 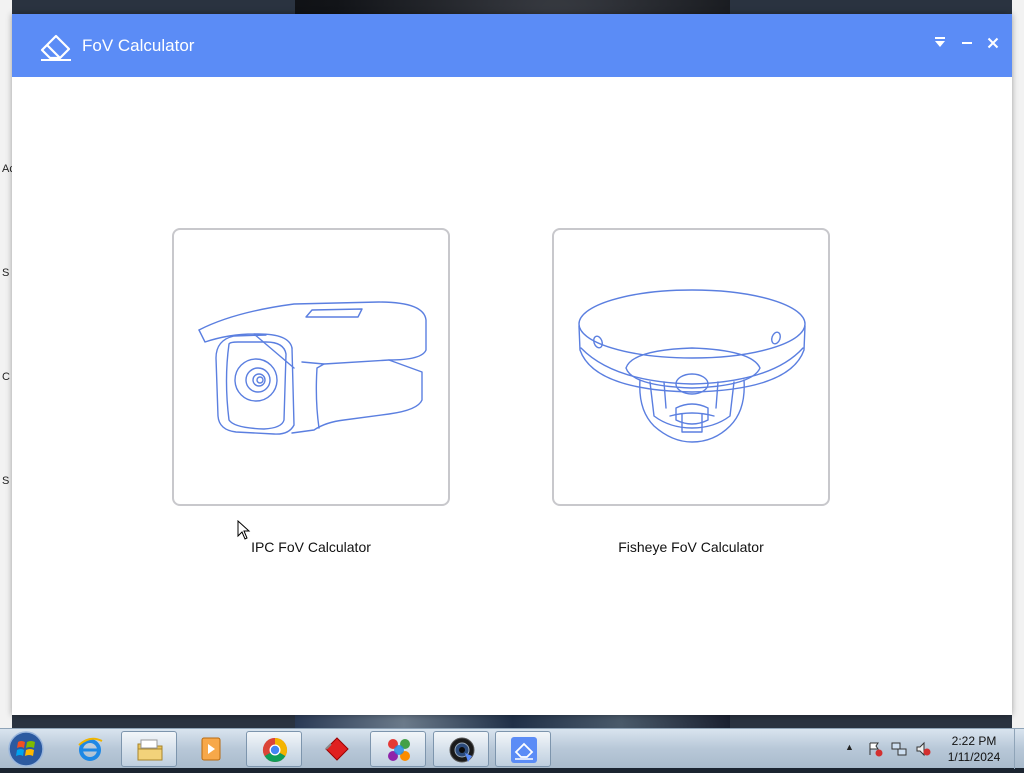 I want to click on title-bar: FoV Calculator, so click(x=512, y=45).